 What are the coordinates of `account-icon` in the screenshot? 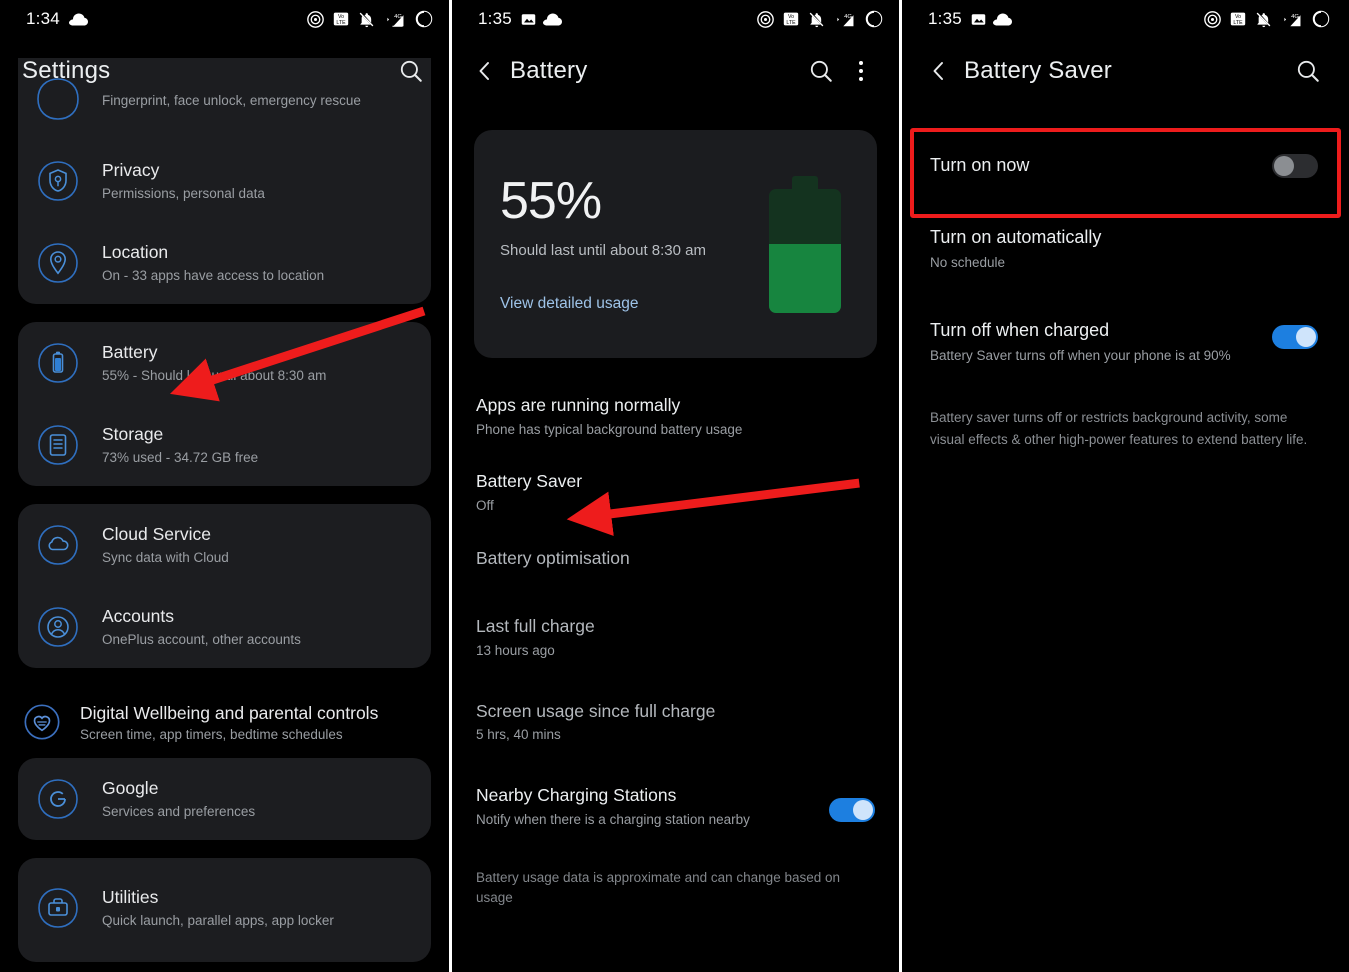 It's located at (58, 627).